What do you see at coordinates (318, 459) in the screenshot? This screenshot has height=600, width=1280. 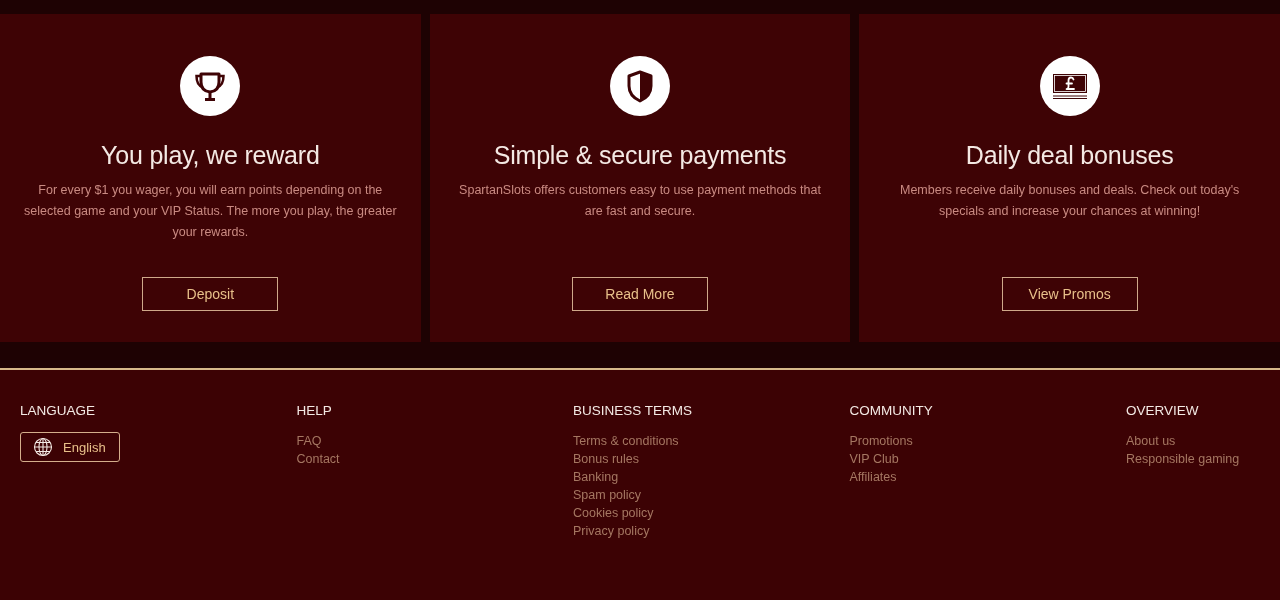 I see `footer-link: Contact` at bounding box center [318, 459].